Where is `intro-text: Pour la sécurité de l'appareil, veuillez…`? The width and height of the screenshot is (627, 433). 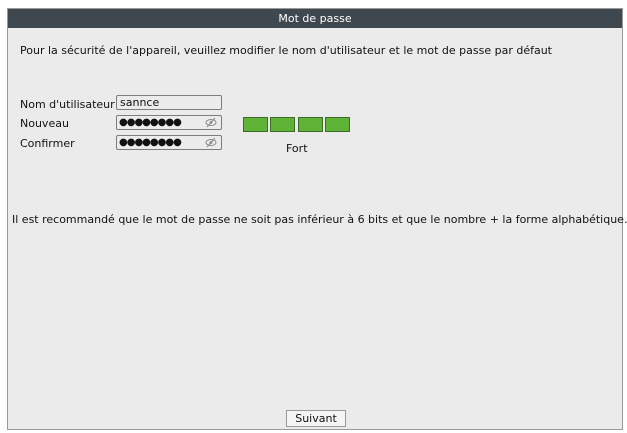 intro-text: Pour la sécurité de l'appareil, veuillez… is located at coordinates (286, 50).